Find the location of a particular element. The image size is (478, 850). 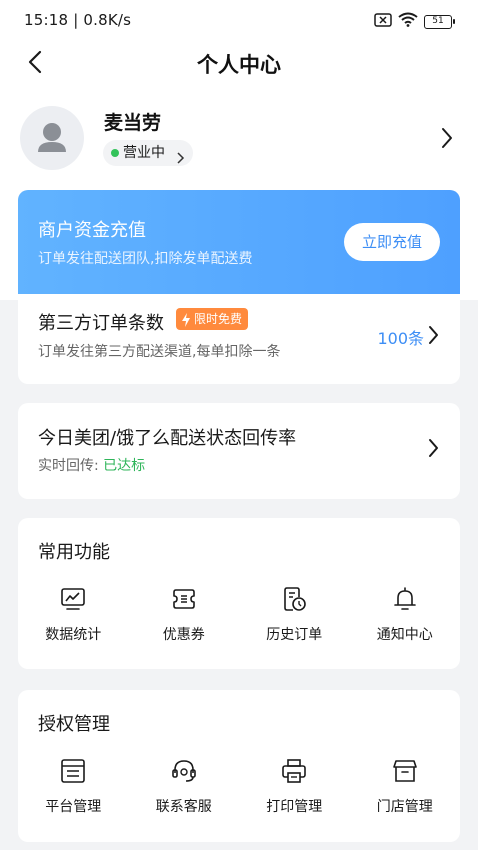

order-count: 100条 is located at coordinates (400, 338).